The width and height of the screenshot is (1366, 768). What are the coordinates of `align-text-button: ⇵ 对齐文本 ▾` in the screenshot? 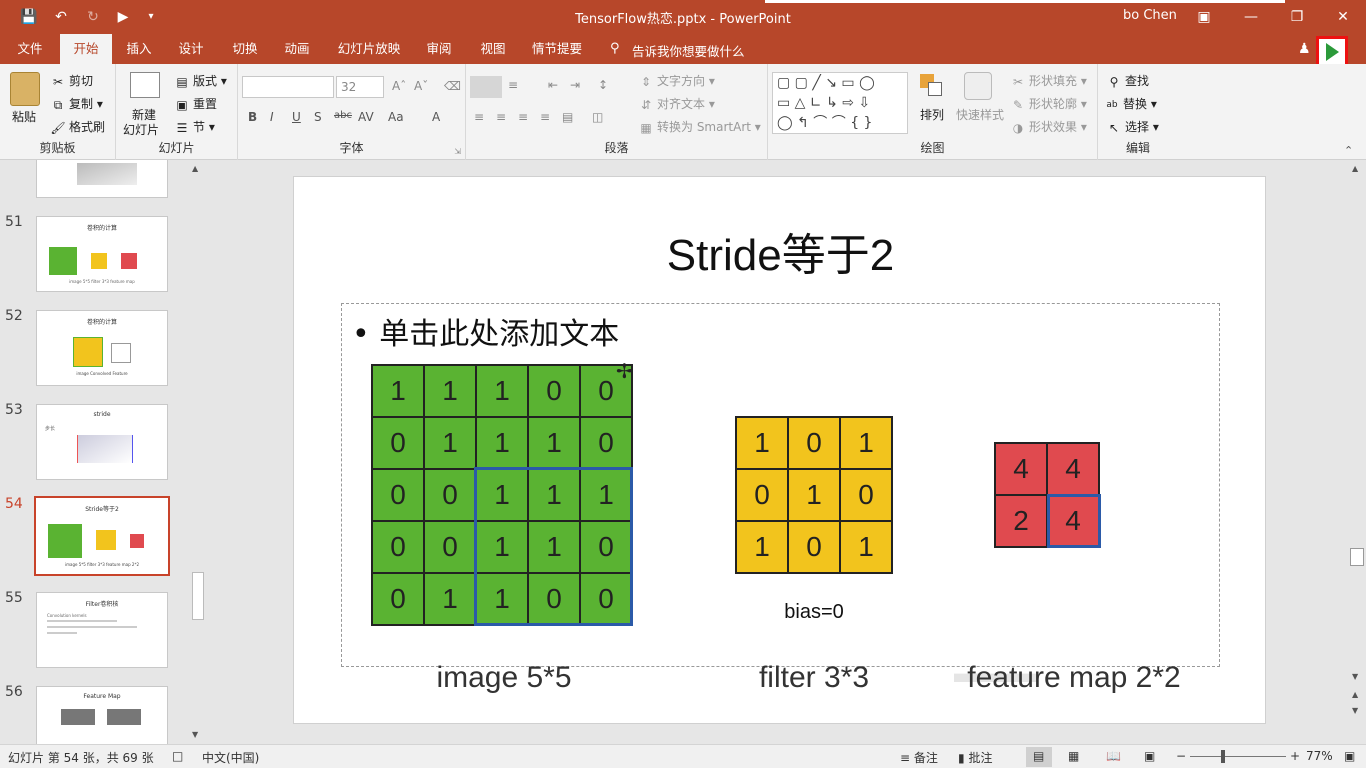 It's located at (676, 103).